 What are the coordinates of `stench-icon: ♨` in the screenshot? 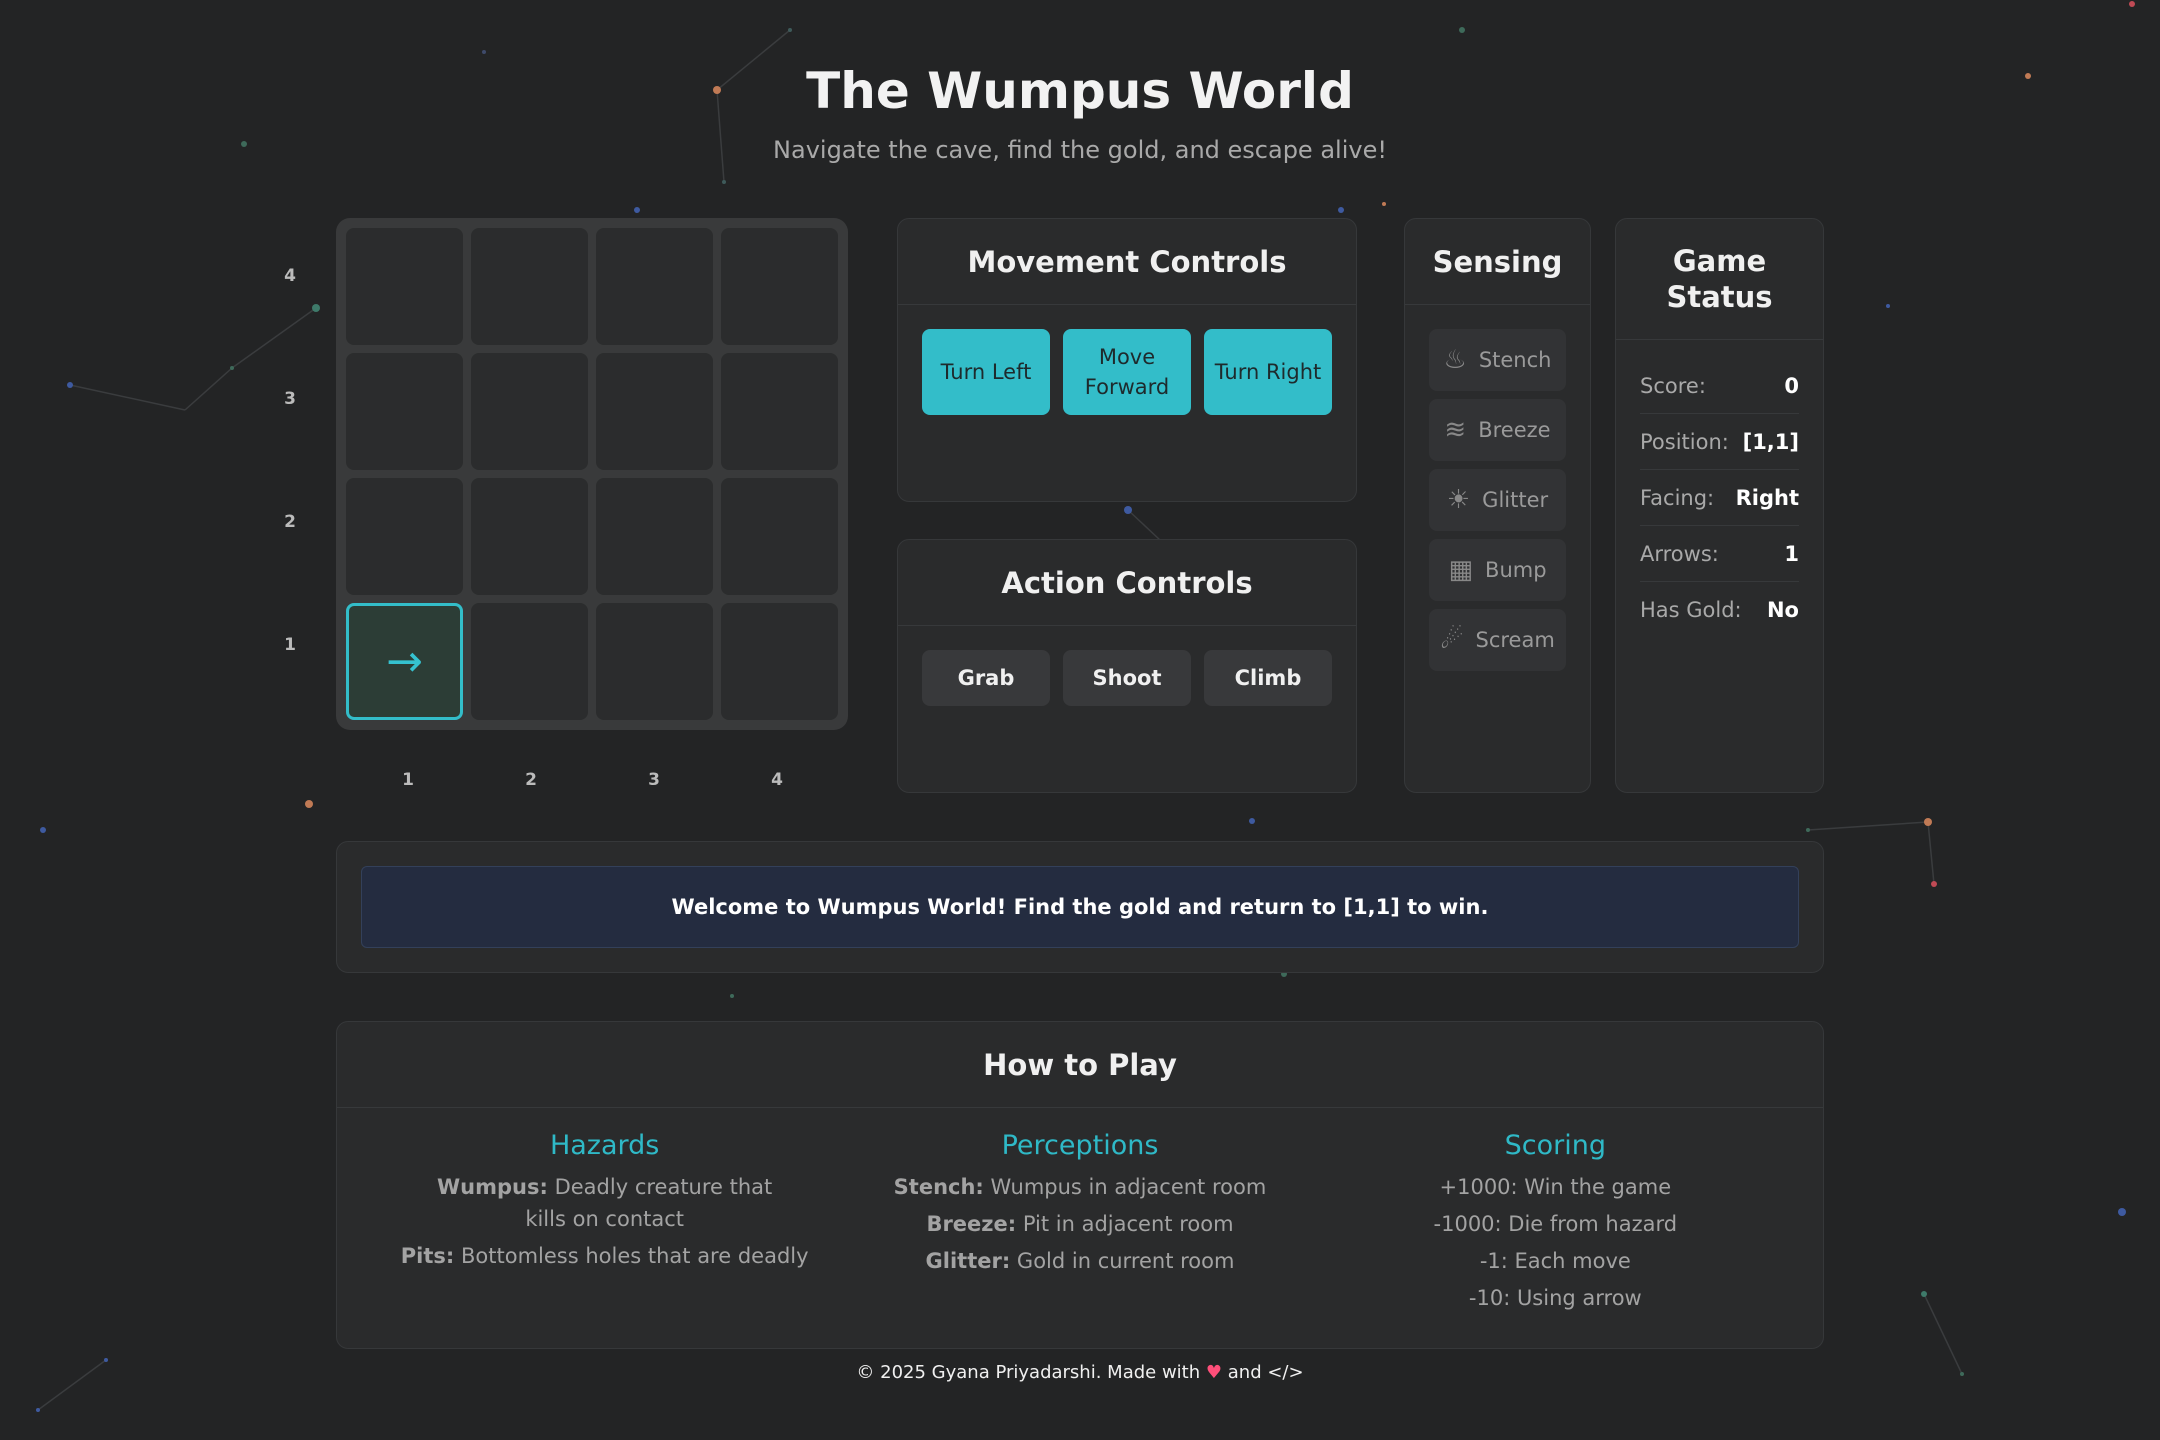 It's located at (1455, 360).